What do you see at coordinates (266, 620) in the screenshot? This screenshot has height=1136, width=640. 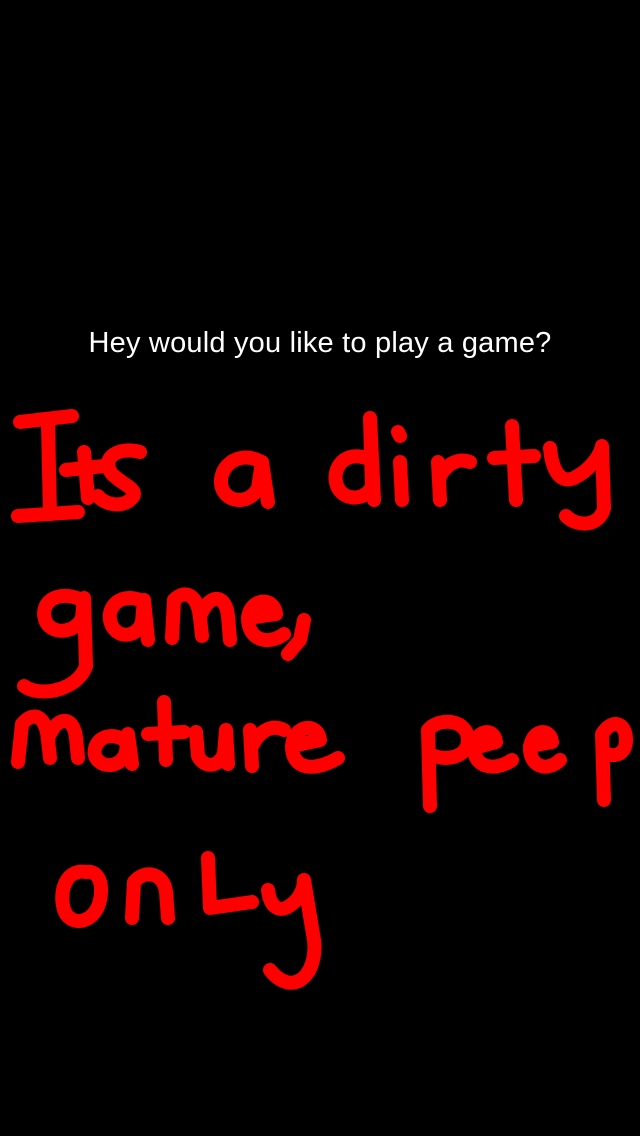 I see `stroke-e` at bounding box center [266, 620].